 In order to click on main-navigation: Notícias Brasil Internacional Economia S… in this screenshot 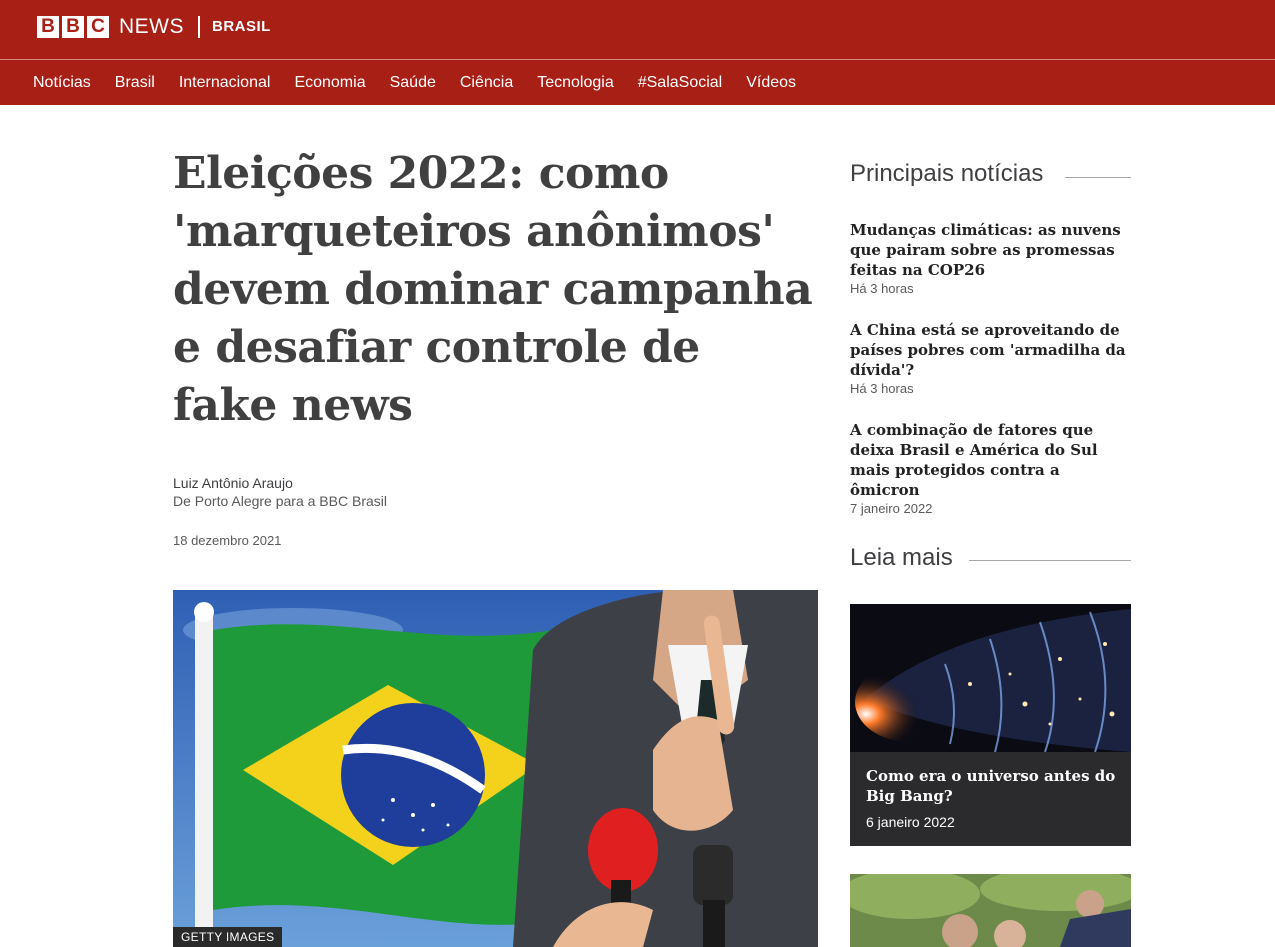, I will do `click(637, 82)`.